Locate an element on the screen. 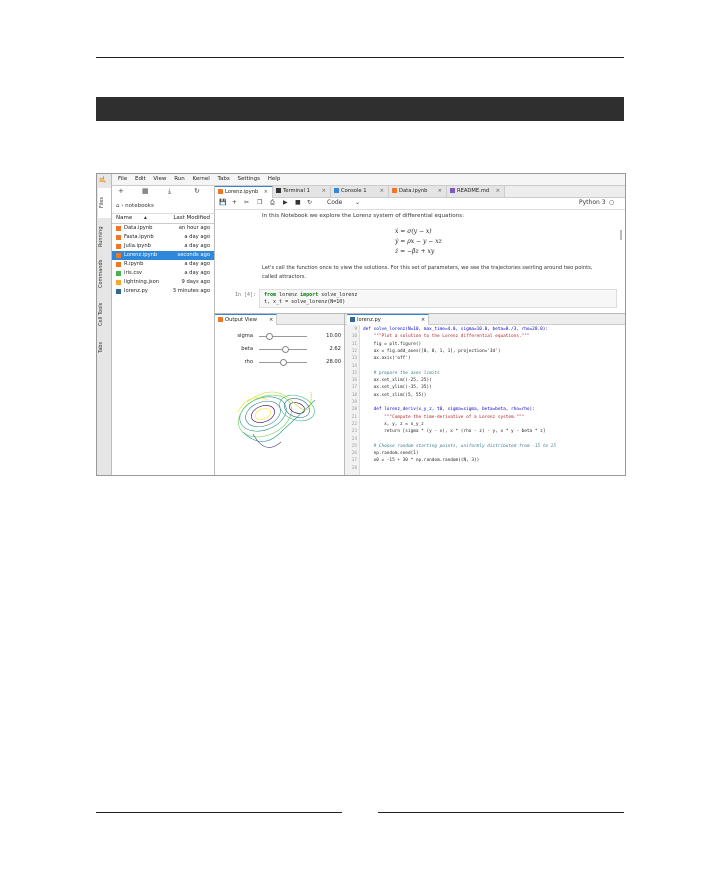 Image resolution: width=720 pixels, height=888 pixels. tab-lorenz-ipynb: Lorenz.ipynb × is located at coordinates (244, 192).